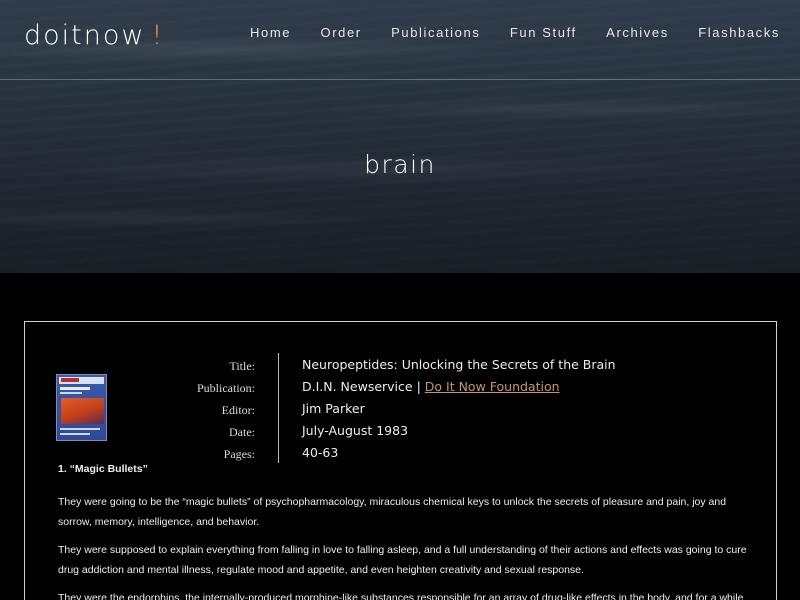  Describe the element at coordinates (242, 432) in the screenshot. I see `label-date: Date:` at that location.